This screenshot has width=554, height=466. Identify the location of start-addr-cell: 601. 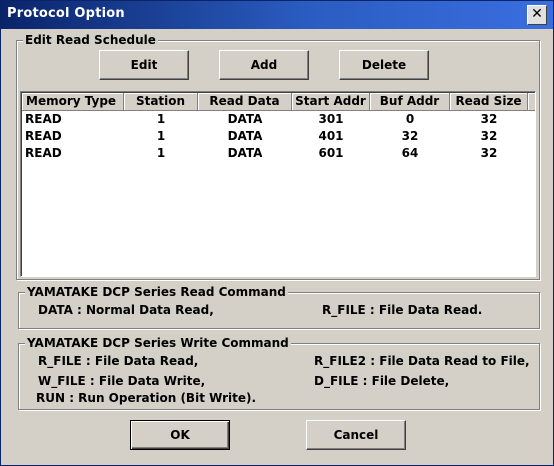
(331, 153).